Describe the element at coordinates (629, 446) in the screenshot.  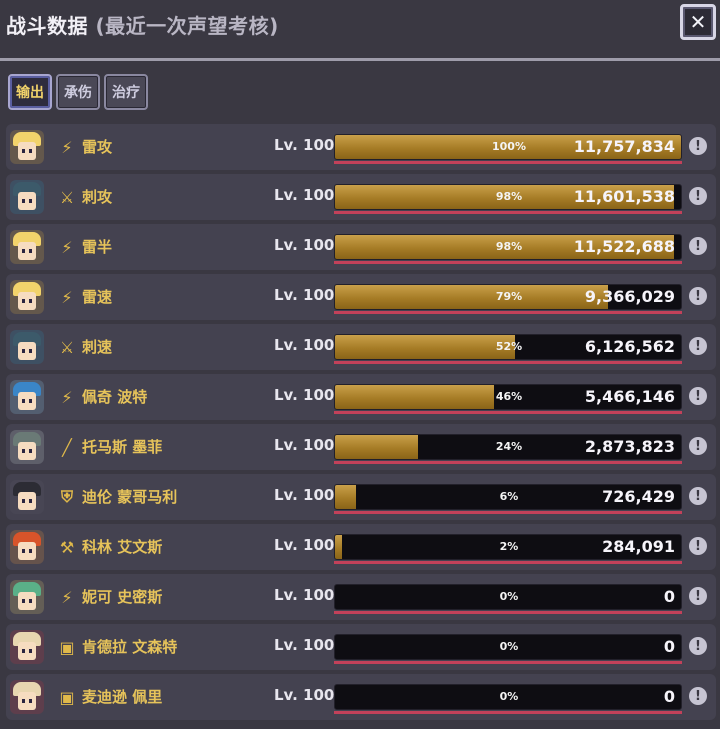
I see `damage-value: 2,873,823` at that location.